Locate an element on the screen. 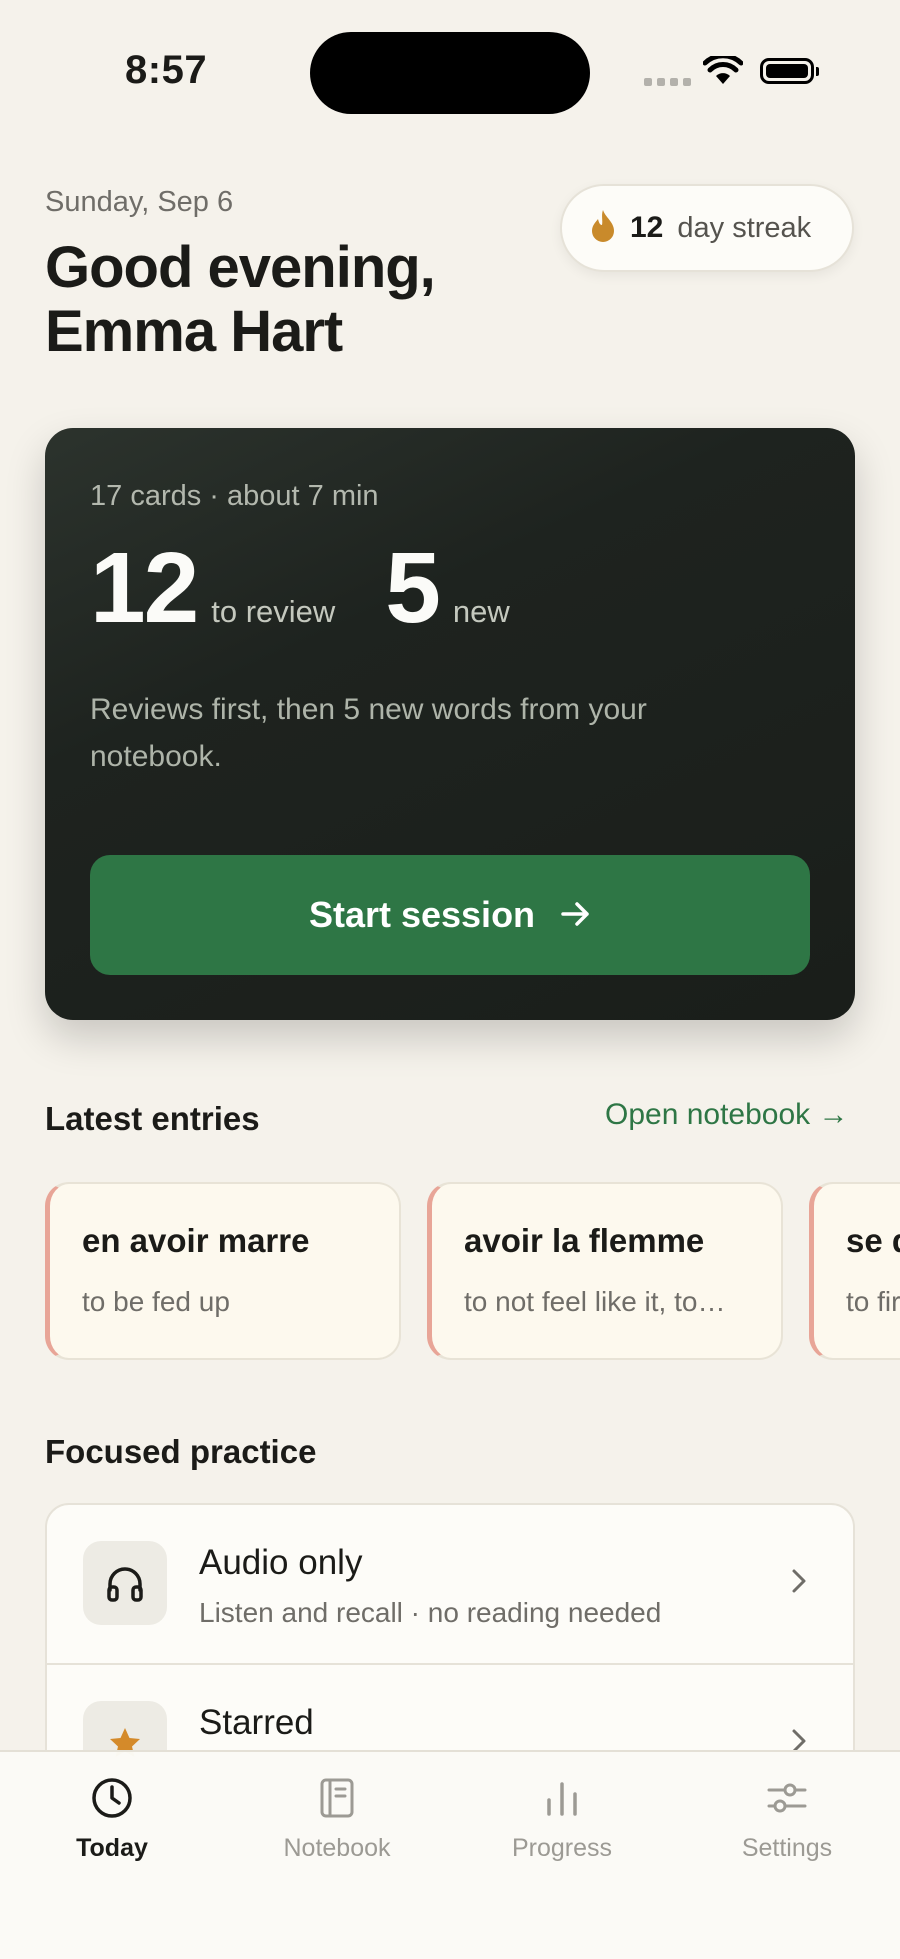 The image size is (900, 1959). practice-item-title: Audio only is located at coordinates (281, 1562).